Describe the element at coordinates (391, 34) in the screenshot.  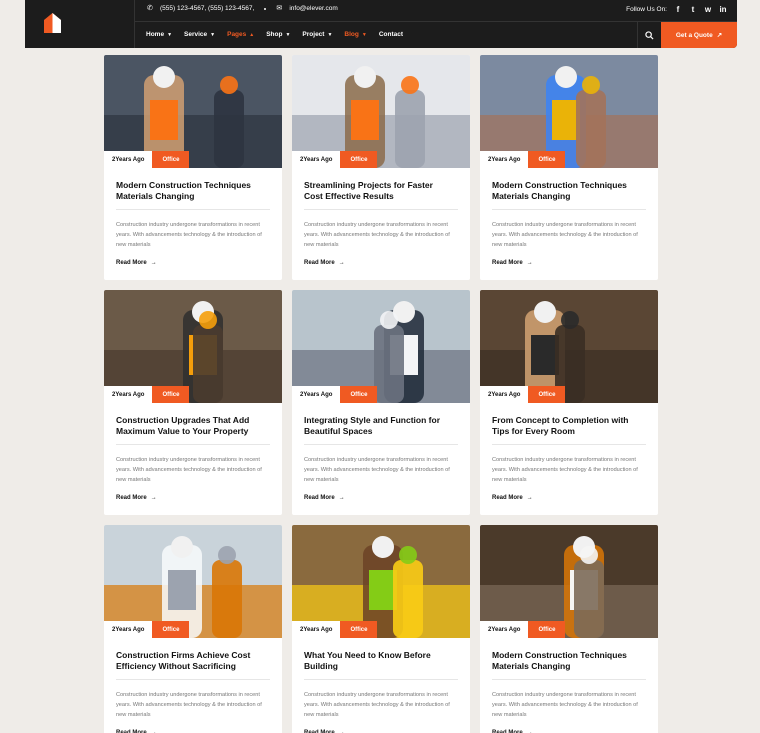
I see `nav-item-contact: Contact` at that location.